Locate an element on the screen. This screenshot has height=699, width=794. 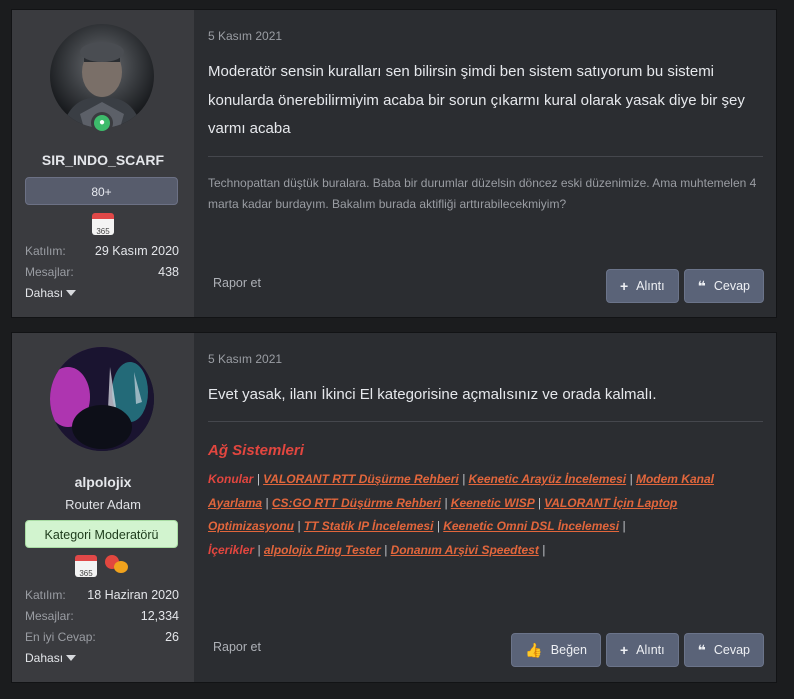
username: SIR_INDO_SCARF is located at coordinates (103, 160).